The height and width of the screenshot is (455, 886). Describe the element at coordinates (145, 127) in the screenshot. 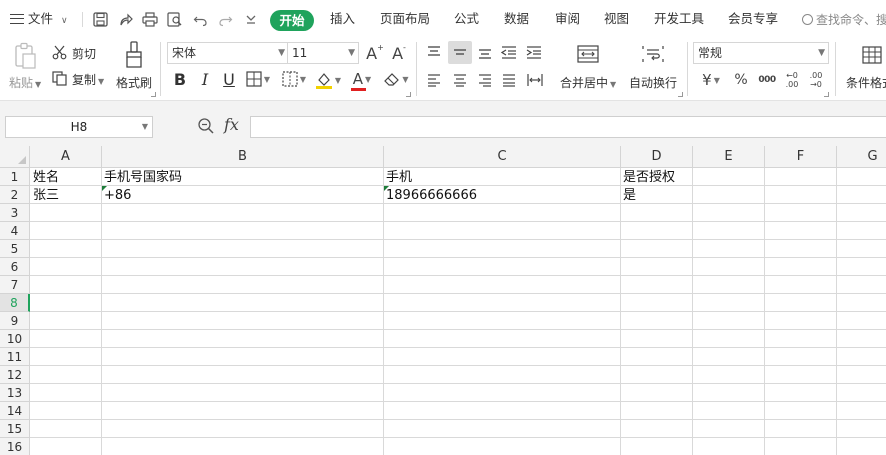

I see `chevron-down-icon: ▼` at that location.